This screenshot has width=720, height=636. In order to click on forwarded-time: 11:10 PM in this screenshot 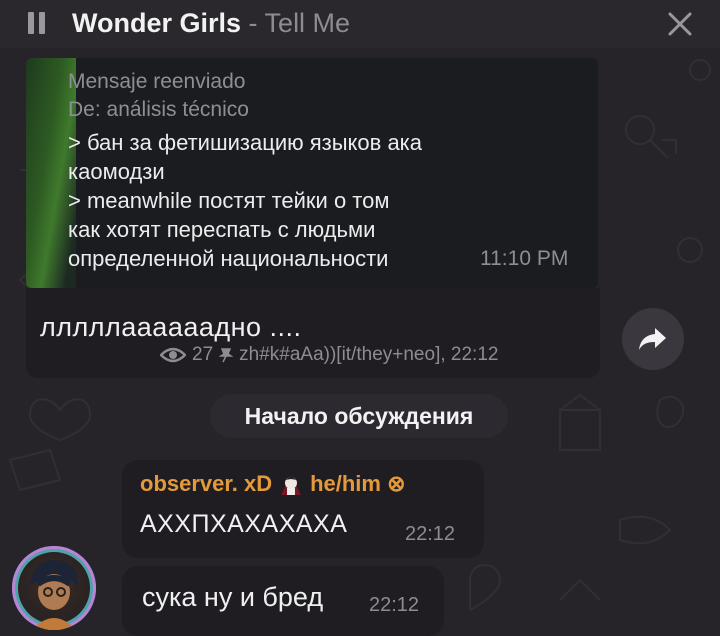, I will do `click(524, 258)`.